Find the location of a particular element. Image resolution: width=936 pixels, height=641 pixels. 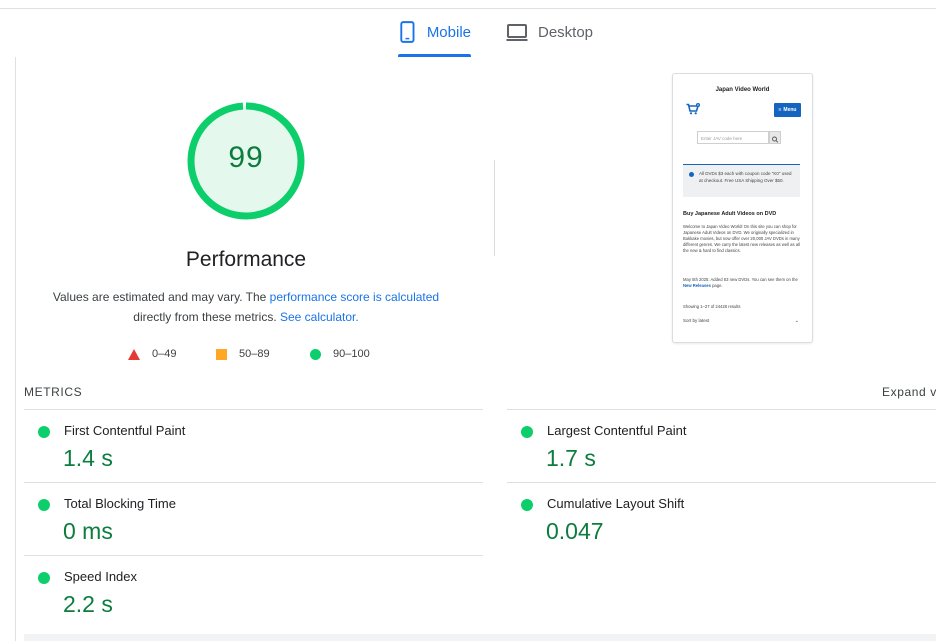

metric-label: Speed Index is located at coordinates (101, 576).